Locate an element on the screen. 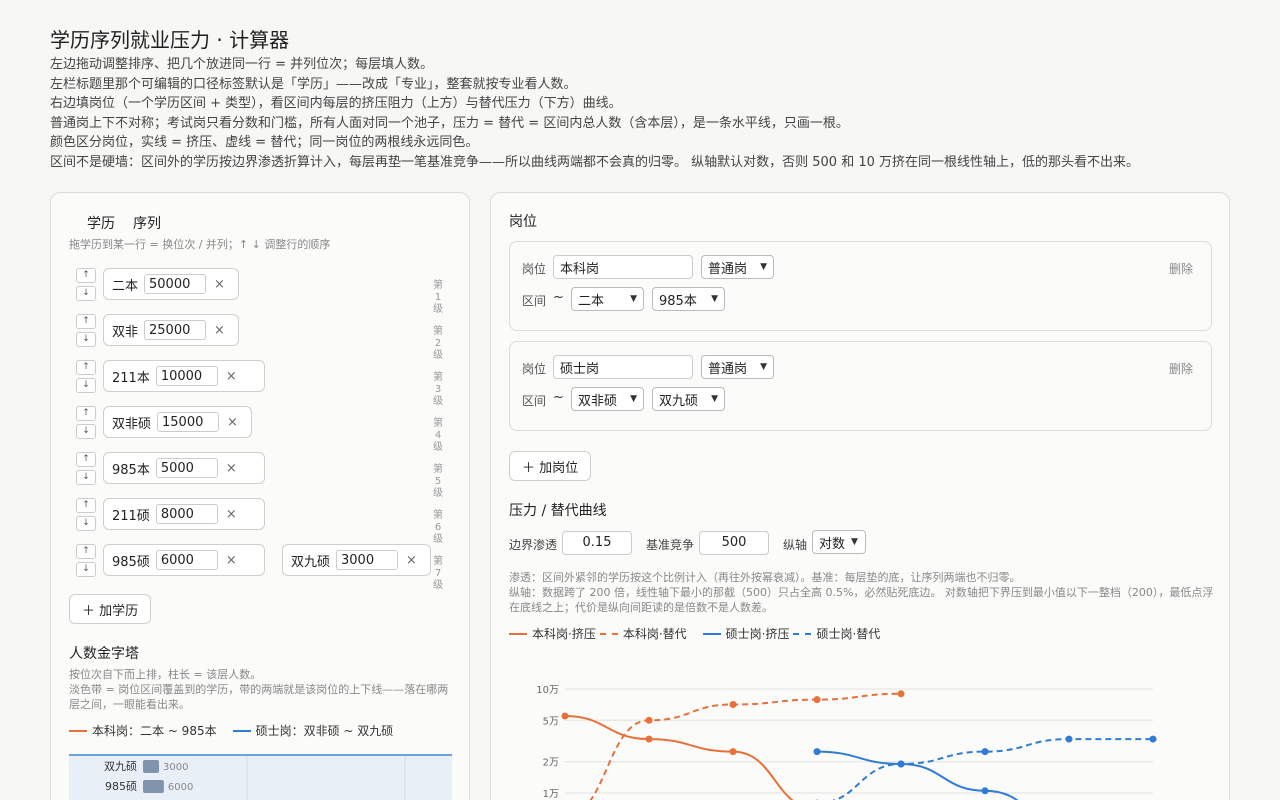 The height and width of the screenshot is (800, 1280). pressure-curve-chart: 10万 5万 2万 1万 is located at coordinates (846, 742).